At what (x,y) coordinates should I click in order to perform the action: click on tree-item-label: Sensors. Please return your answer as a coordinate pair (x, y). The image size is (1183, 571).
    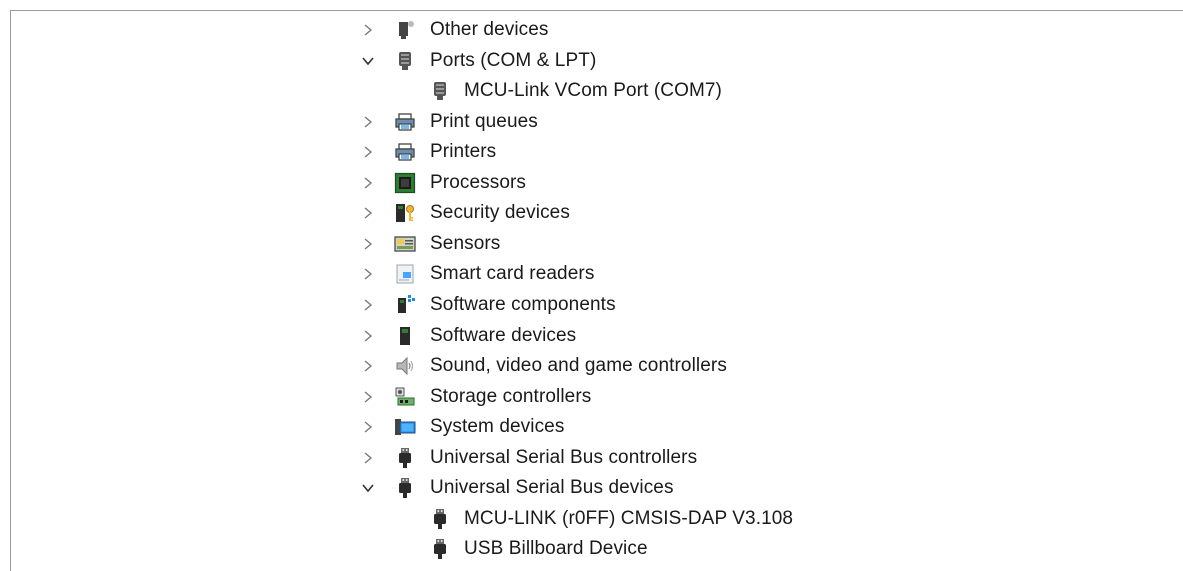
    Looking at the image, I should click on (465, 243).